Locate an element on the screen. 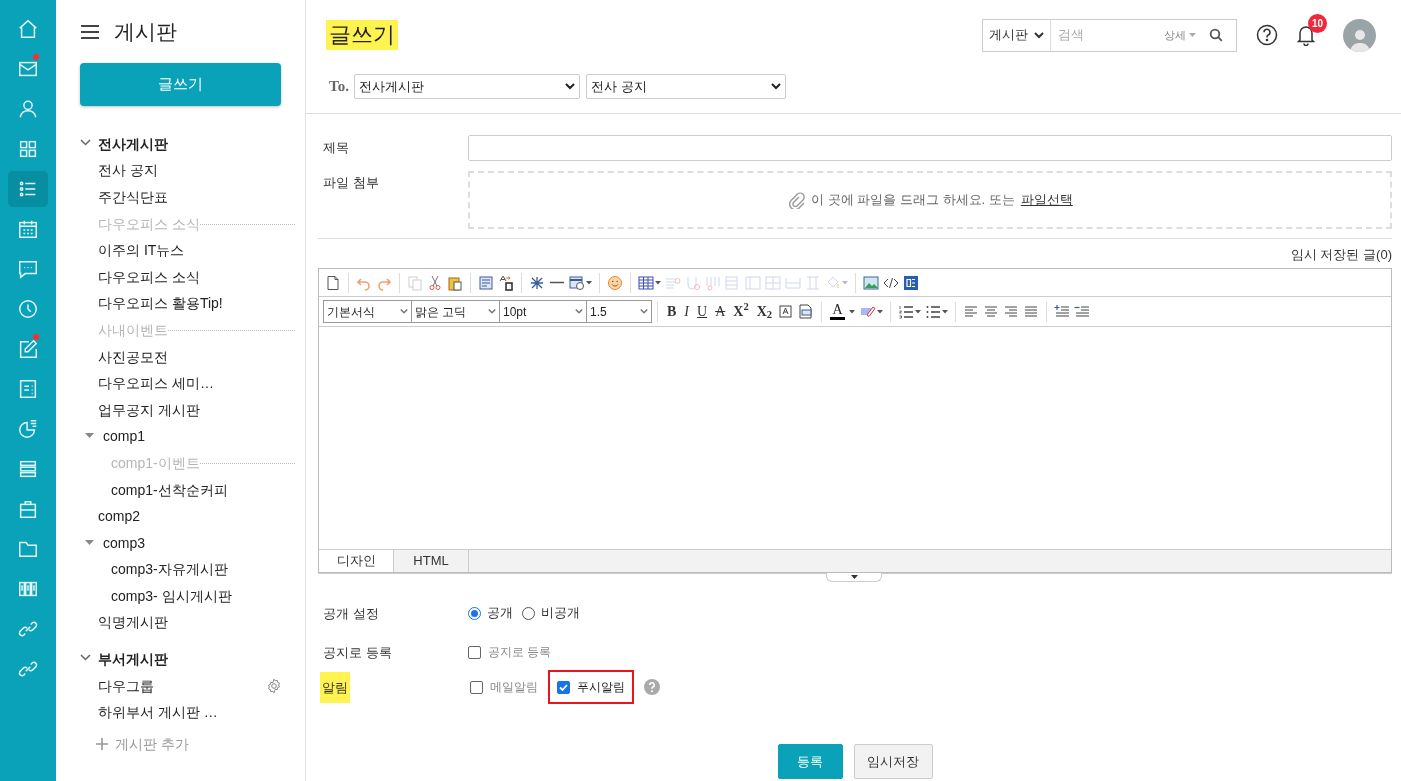 The height and width of the screenshot is (781, 1401). board-link: 업무공지 게시판 is located at coordinates (149, 410).